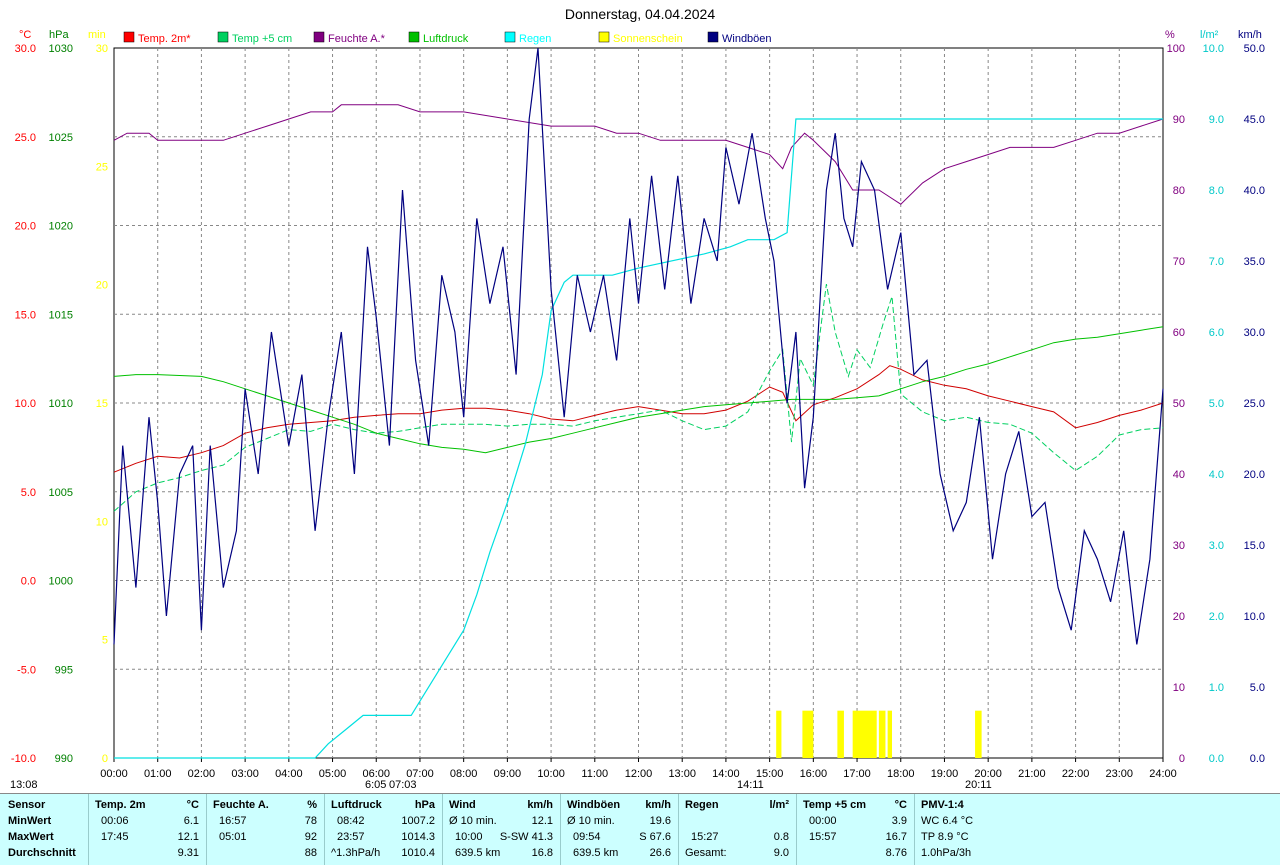 This screenshot has width=1280, height=865. What do you see at coordinates (945, 774) in the screenshot?
I see `x-tick-label: 19:00` at bounding box center [945, 774].